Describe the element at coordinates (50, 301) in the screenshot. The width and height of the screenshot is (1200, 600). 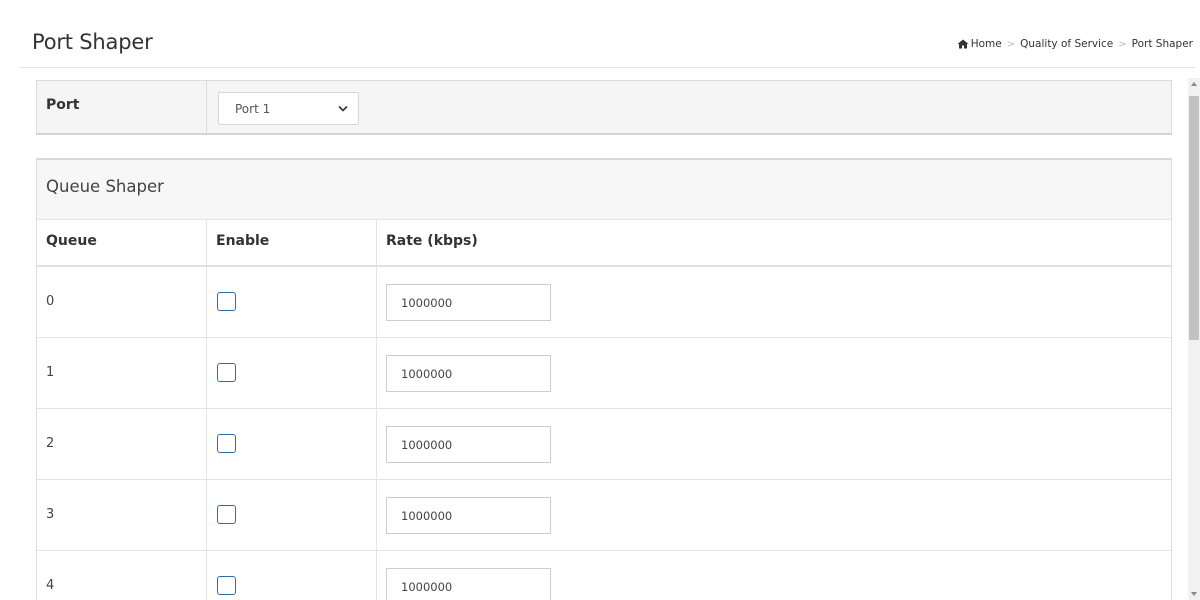
I see `queue-number: 0` at that location.